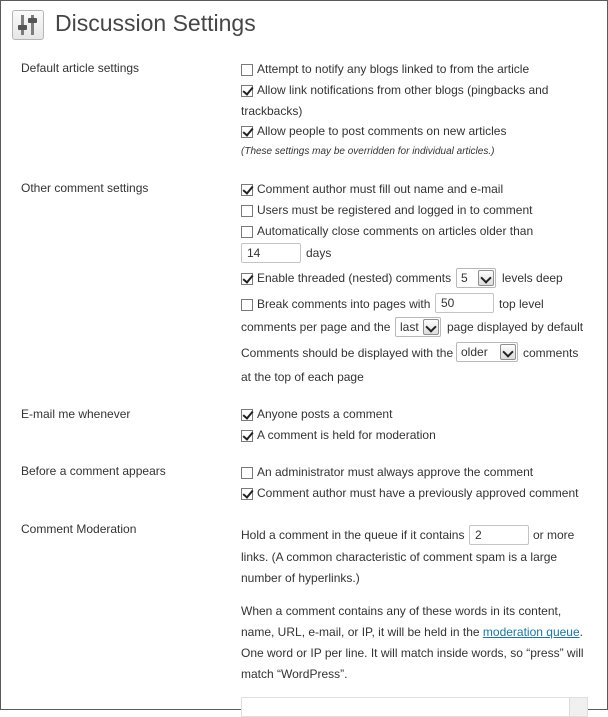 Image resolution: width=608 pixels, height=717 pixels. What do you see at coordinates (414, 707) in the screenshot?
I see `moderation-keys-textarea` at bounding box center [414, 707].